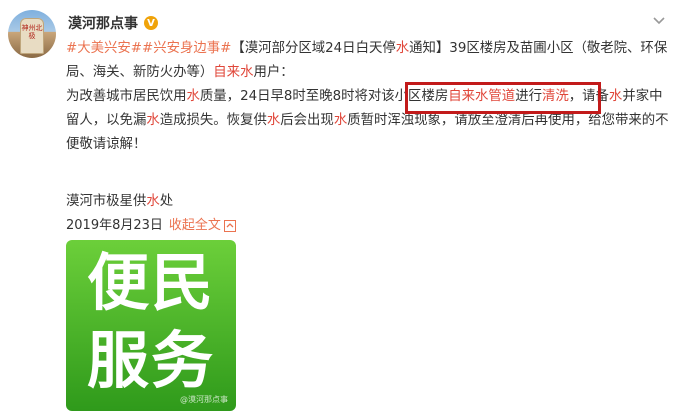 The image size is (678, 419). I want to click on service-image: 便民 服务 @漠河那点事, so click(151, 325).